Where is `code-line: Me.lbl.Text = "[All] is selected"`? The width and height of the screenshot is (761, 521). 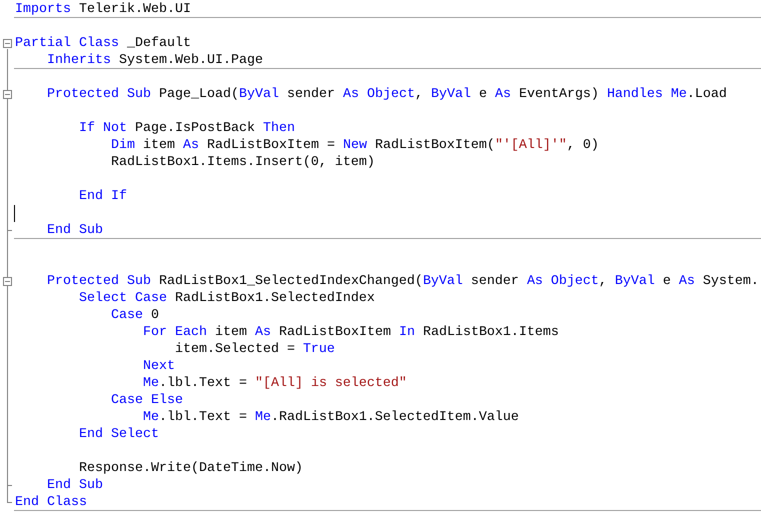
code-line: Me.lbl.Text = "[All] is selected" is located at coordinates (274, 383).